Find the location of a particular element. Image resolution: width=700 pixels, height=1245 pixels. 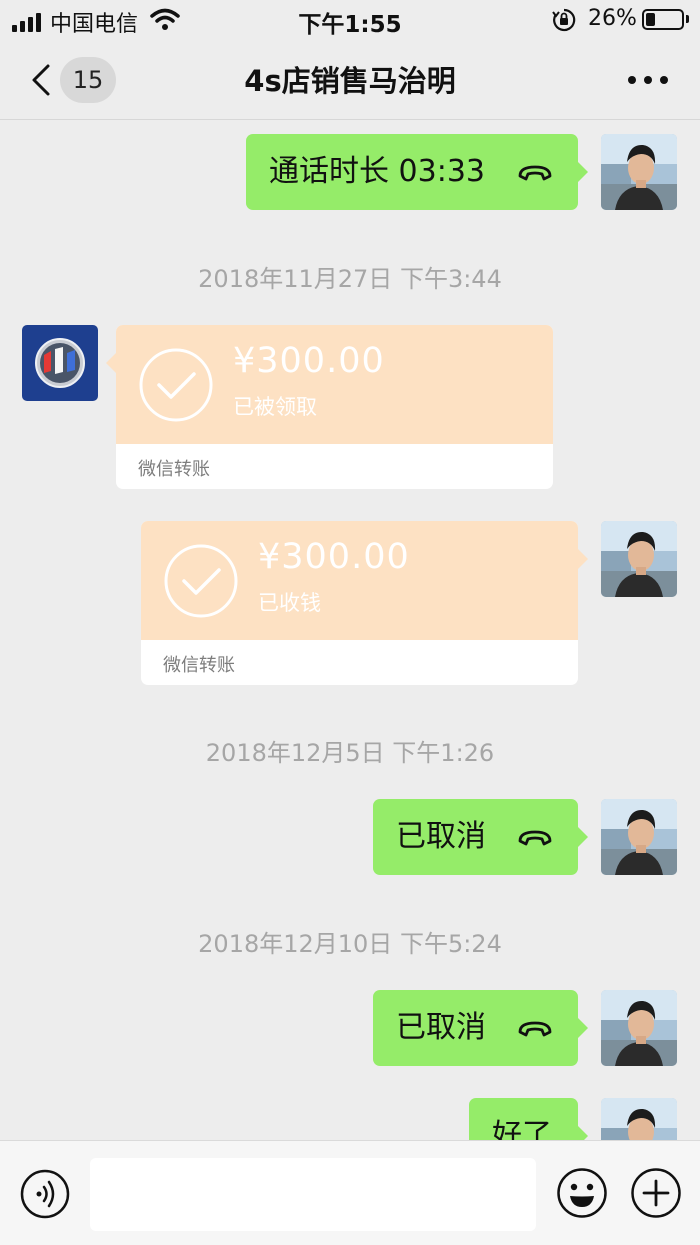

status-bar: 中国电信 下午1:55 26% is located at coordinates (350, 20).